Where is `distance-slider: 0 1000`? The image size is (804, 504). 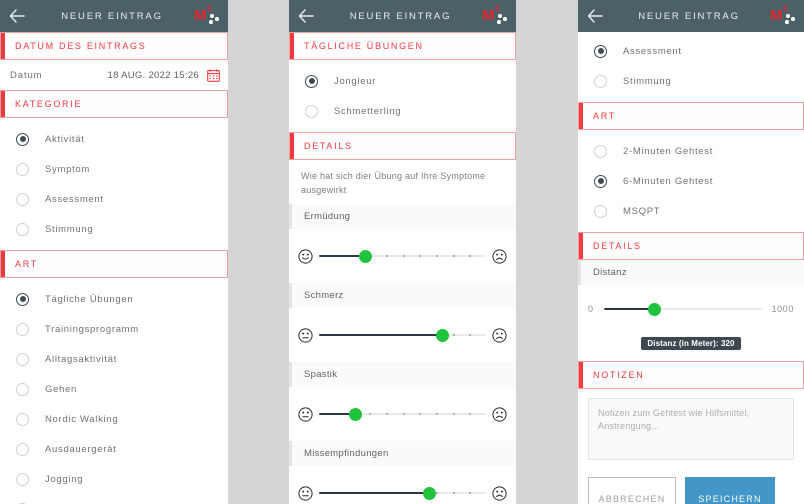
distance-slider: 0 1000 is located at coordinates (691, 309).